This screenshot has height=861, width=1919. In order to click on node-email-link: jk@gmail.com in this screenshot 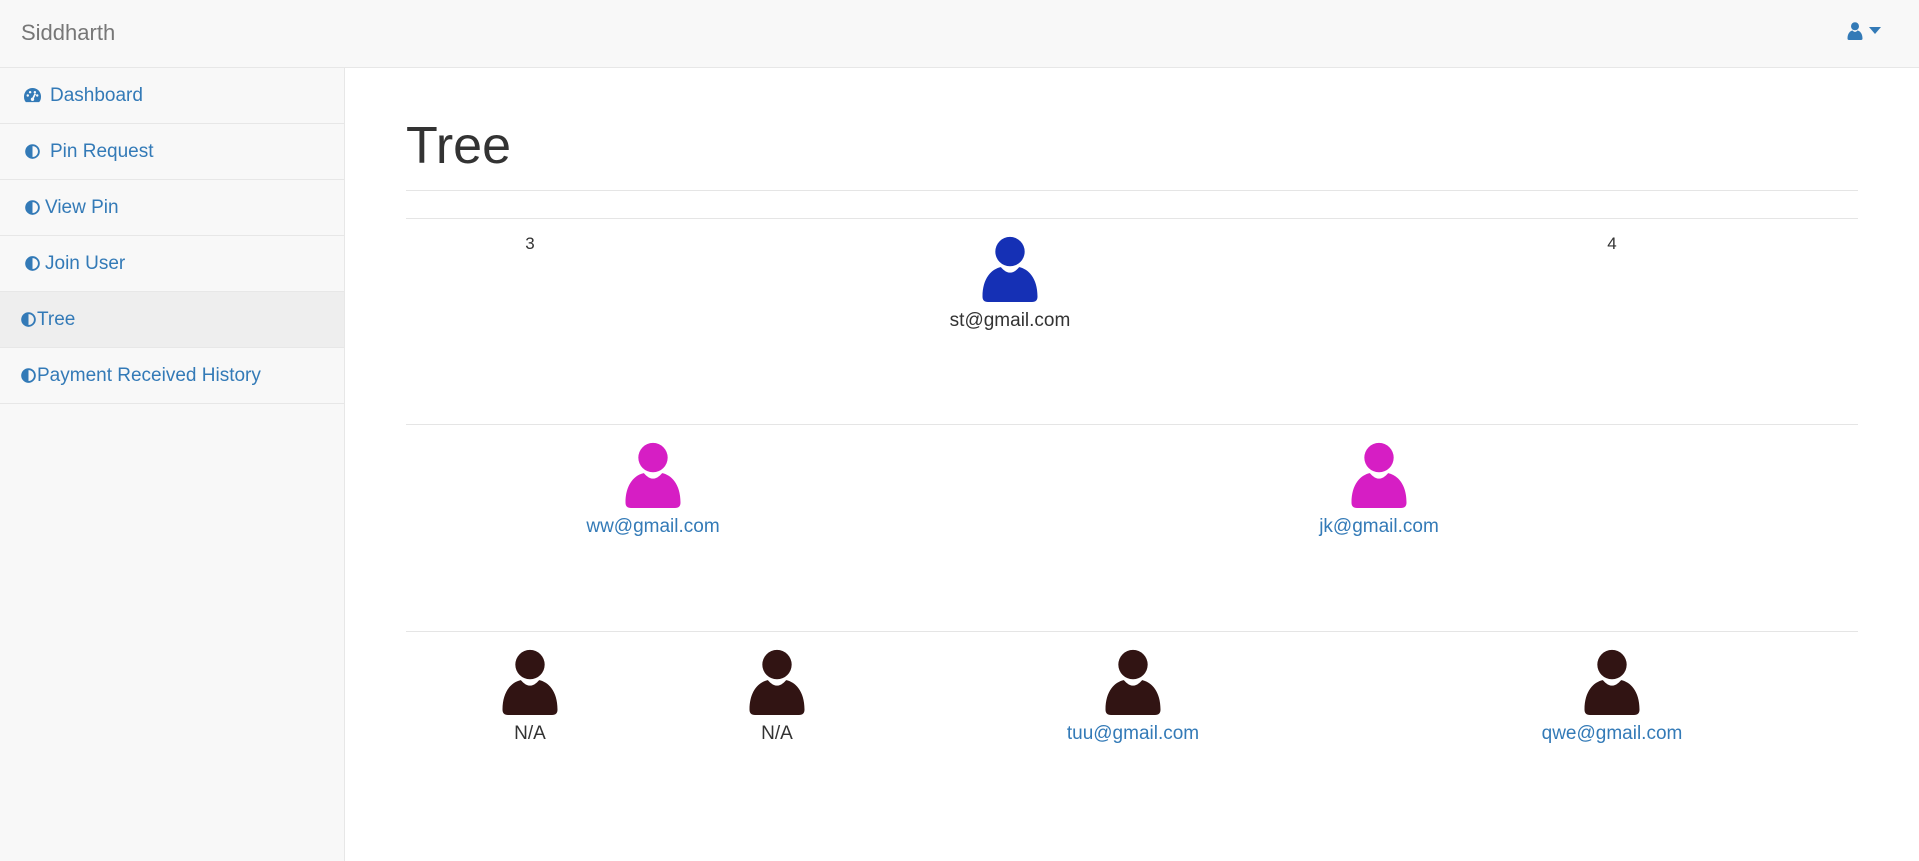, I will do `click(1379, 527)`.